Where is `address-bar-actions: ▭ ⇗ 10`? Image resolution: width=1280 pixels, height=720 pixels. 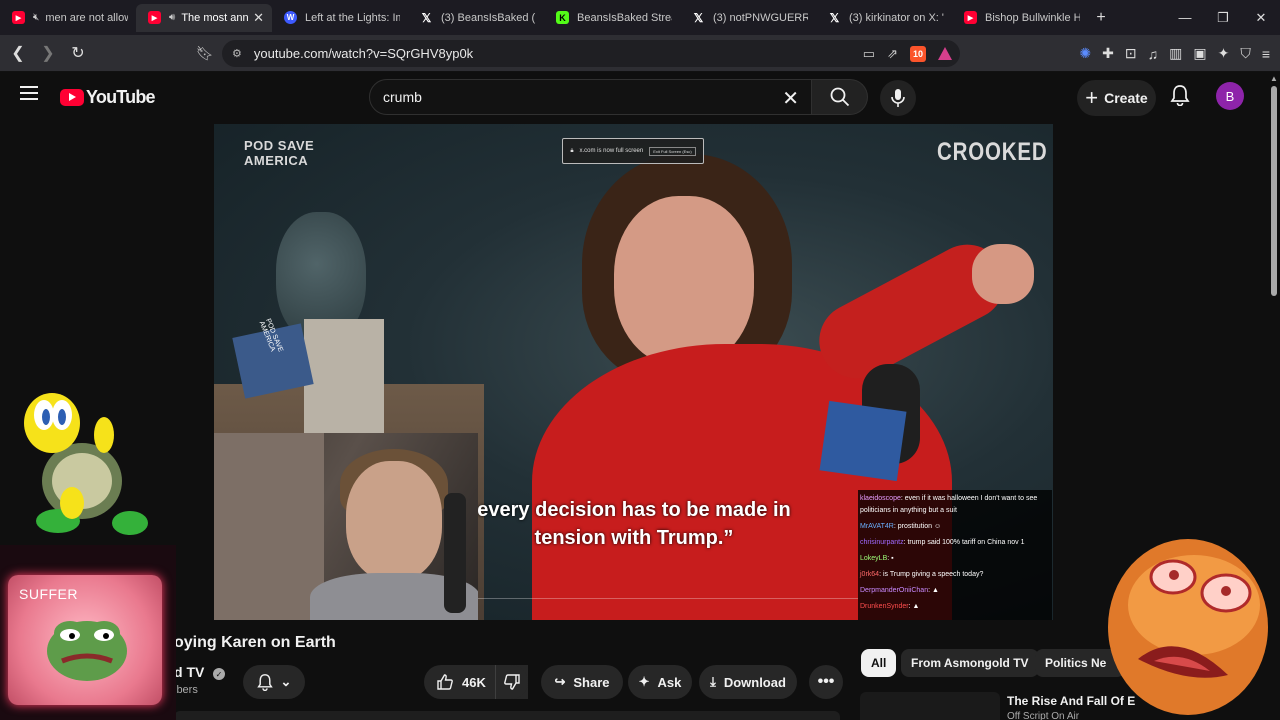 address-bar-actions: ▭ ⇗ 10 is located at coordinates (907, 53).